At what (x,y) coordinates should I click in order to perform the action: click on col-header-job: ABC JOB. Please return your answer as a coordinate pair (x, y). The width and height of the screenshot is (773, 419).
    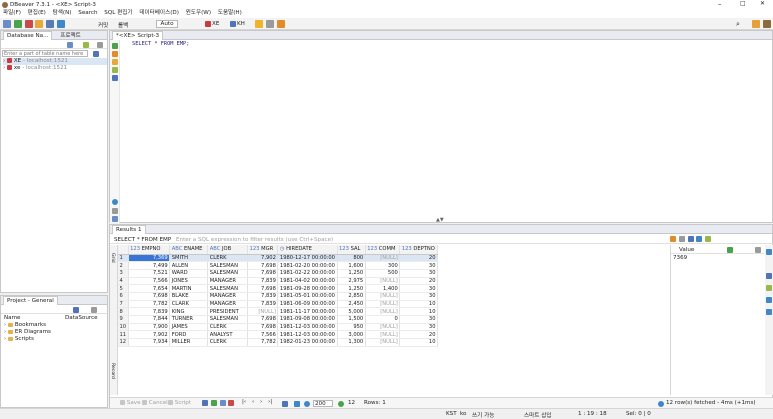
    Looking at the image, I should click on (228, 250).